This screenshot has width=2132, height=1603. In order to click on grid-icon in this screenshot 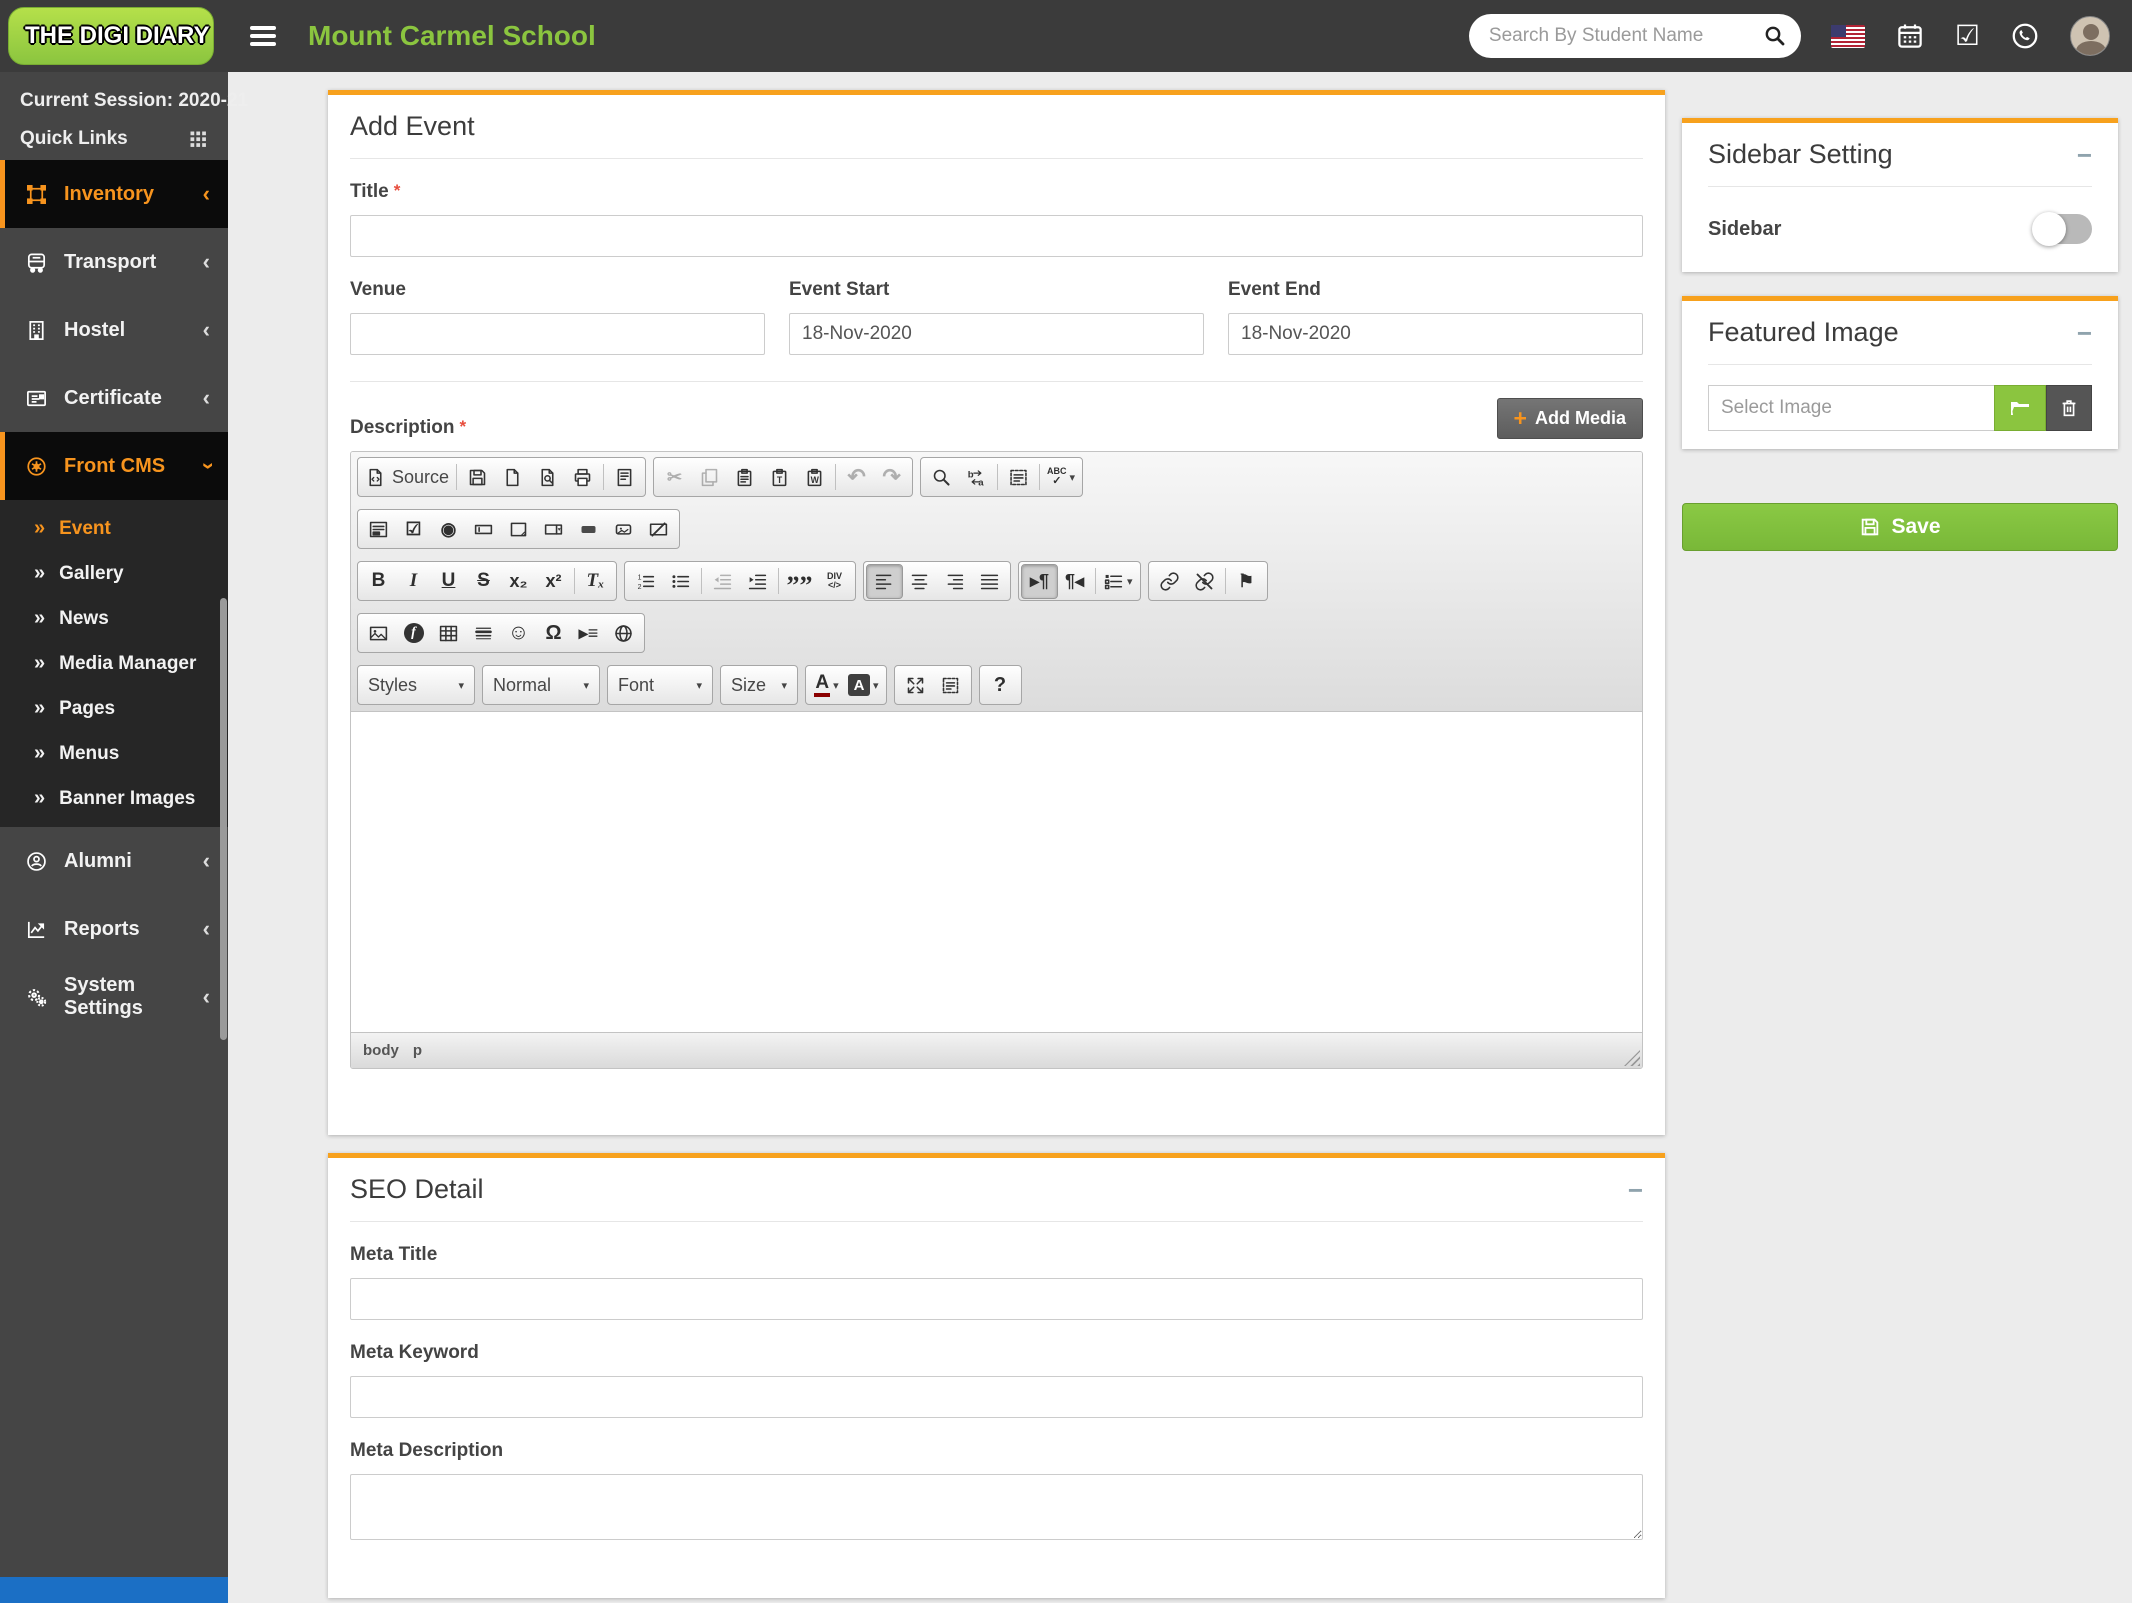, I will do `click(198, 139)`.